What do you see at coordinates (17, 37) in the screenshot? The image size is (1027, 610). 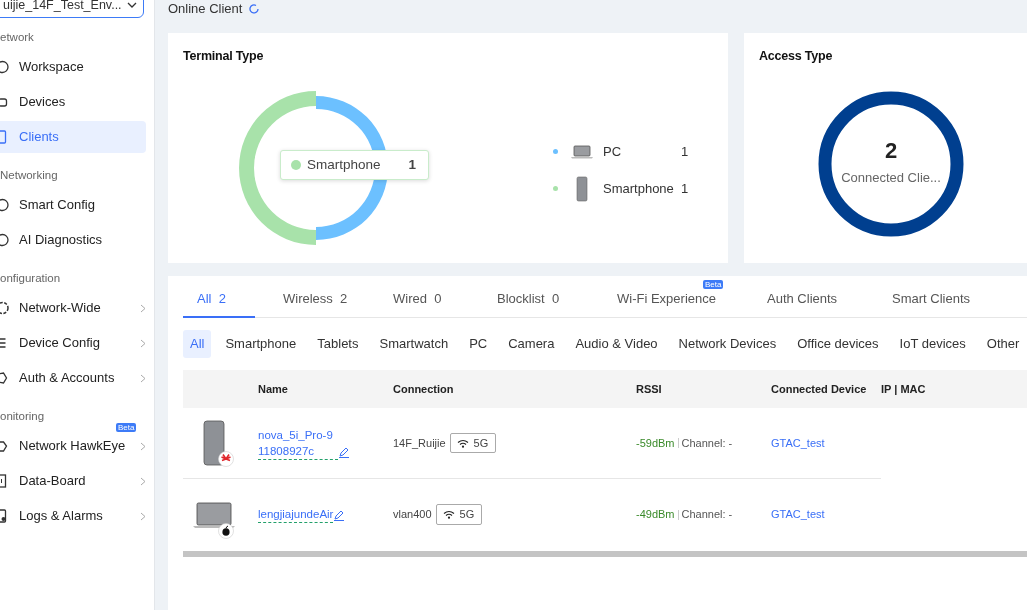 I see `section-heading: etwork` at bounding box center [17, 37].